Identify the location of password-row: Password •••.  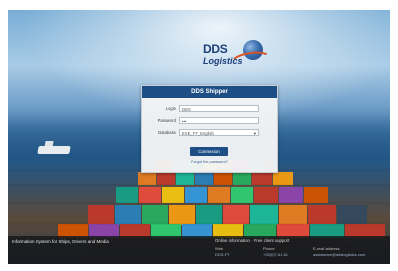
(210, 121).